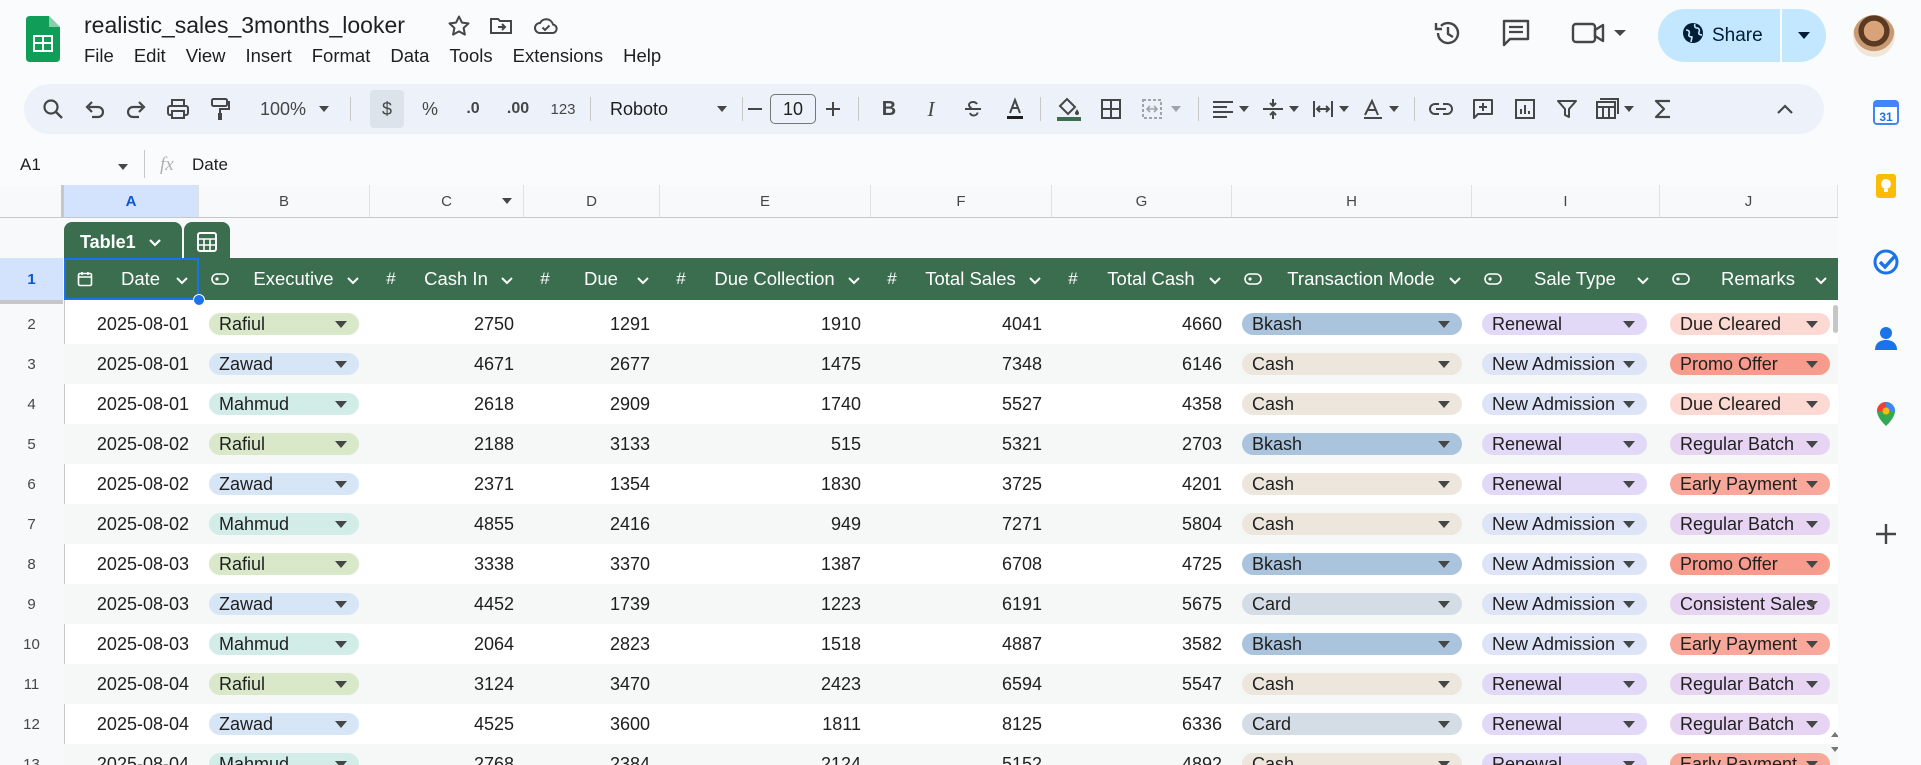  I want to click on menu-insert: Insert, so click(268, 56).